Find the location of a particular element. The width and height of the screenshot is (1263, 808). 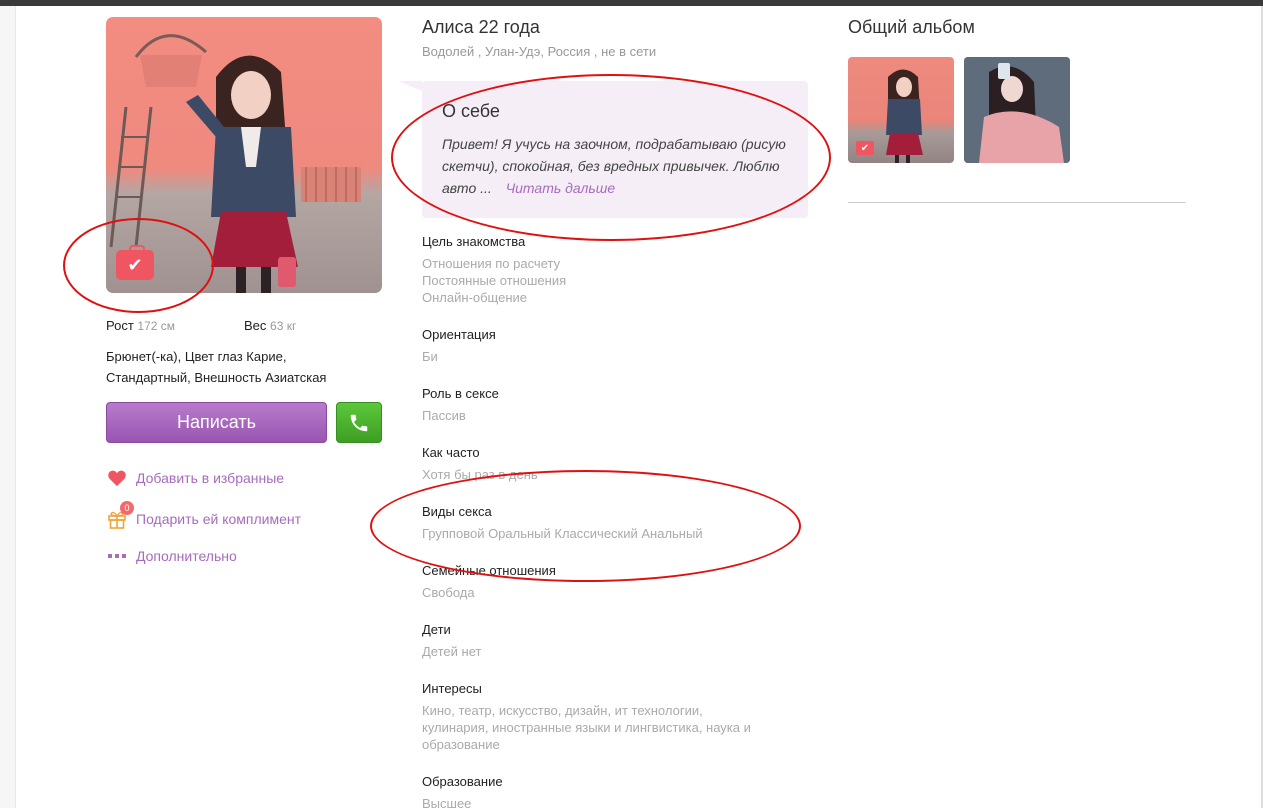

heart-icon is located at coordinates (117, 478).